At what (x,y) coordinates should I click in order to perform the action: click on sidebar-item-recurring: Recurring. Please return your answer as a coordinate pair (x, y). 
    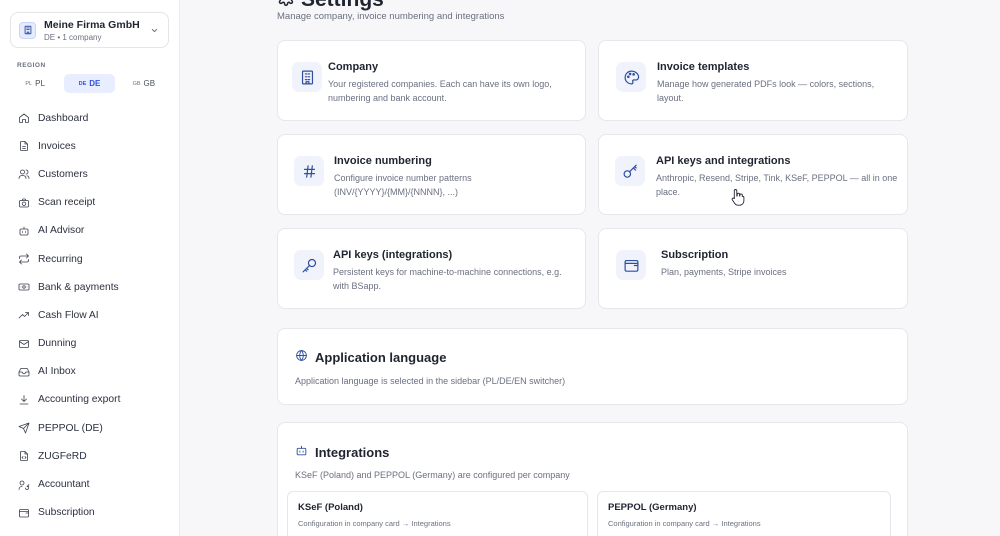
    Looking at the image, I should click on (89, 259).